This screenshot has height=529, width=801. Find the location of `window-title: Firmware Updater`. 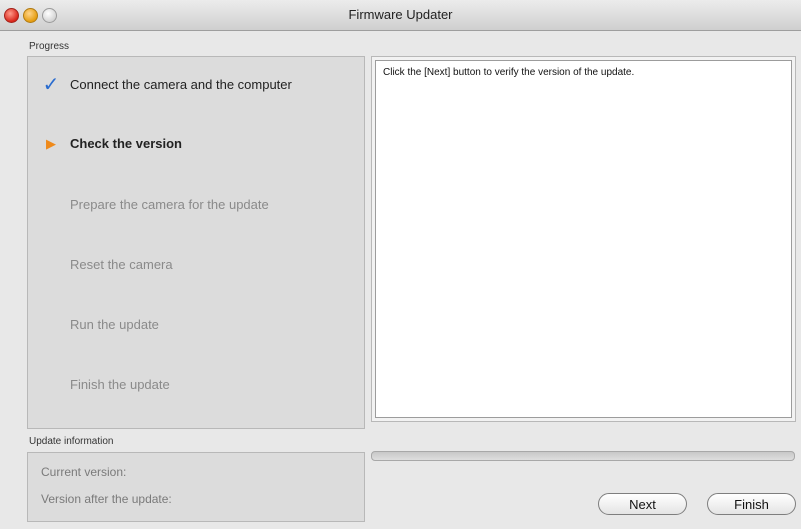

window-title: Firmware Updater is located at coordinates (400, 14).